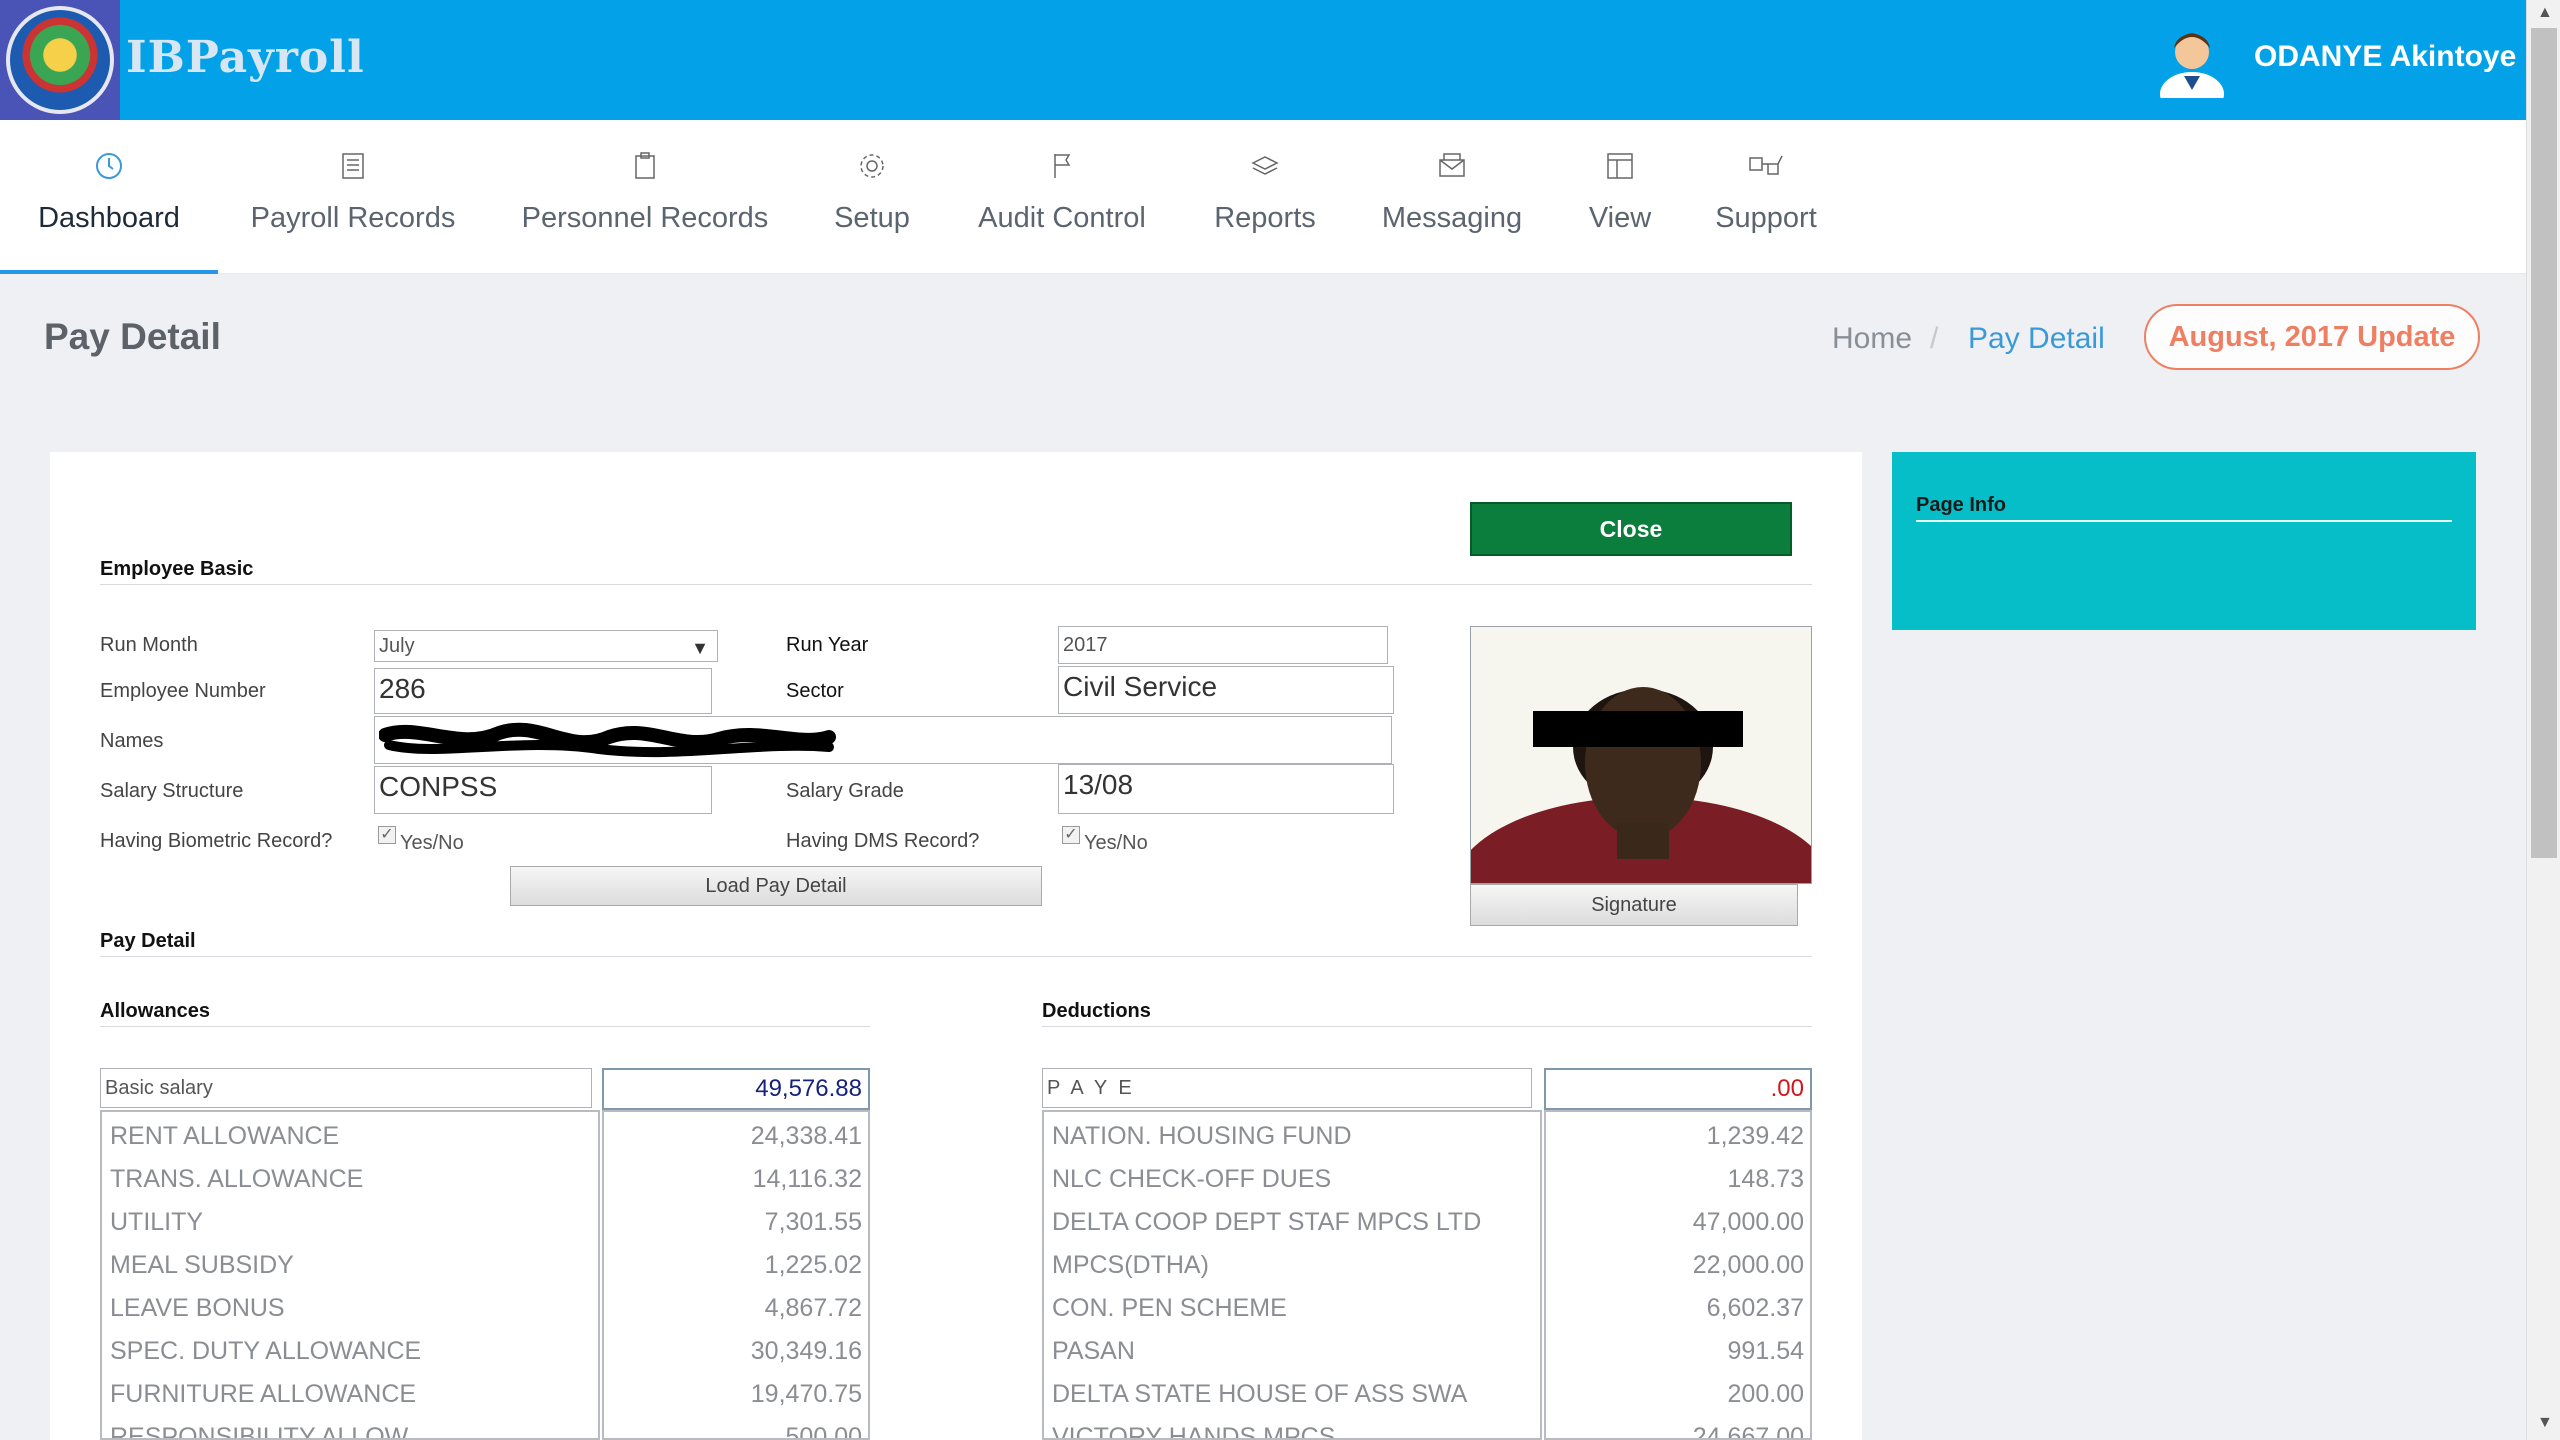 This screenshot has width=2560, height=1440. What do you see at coordinates (806, 1136) in the screenshot?
I see `list-item: 24,338.41` at bounding box center [806, 1136].